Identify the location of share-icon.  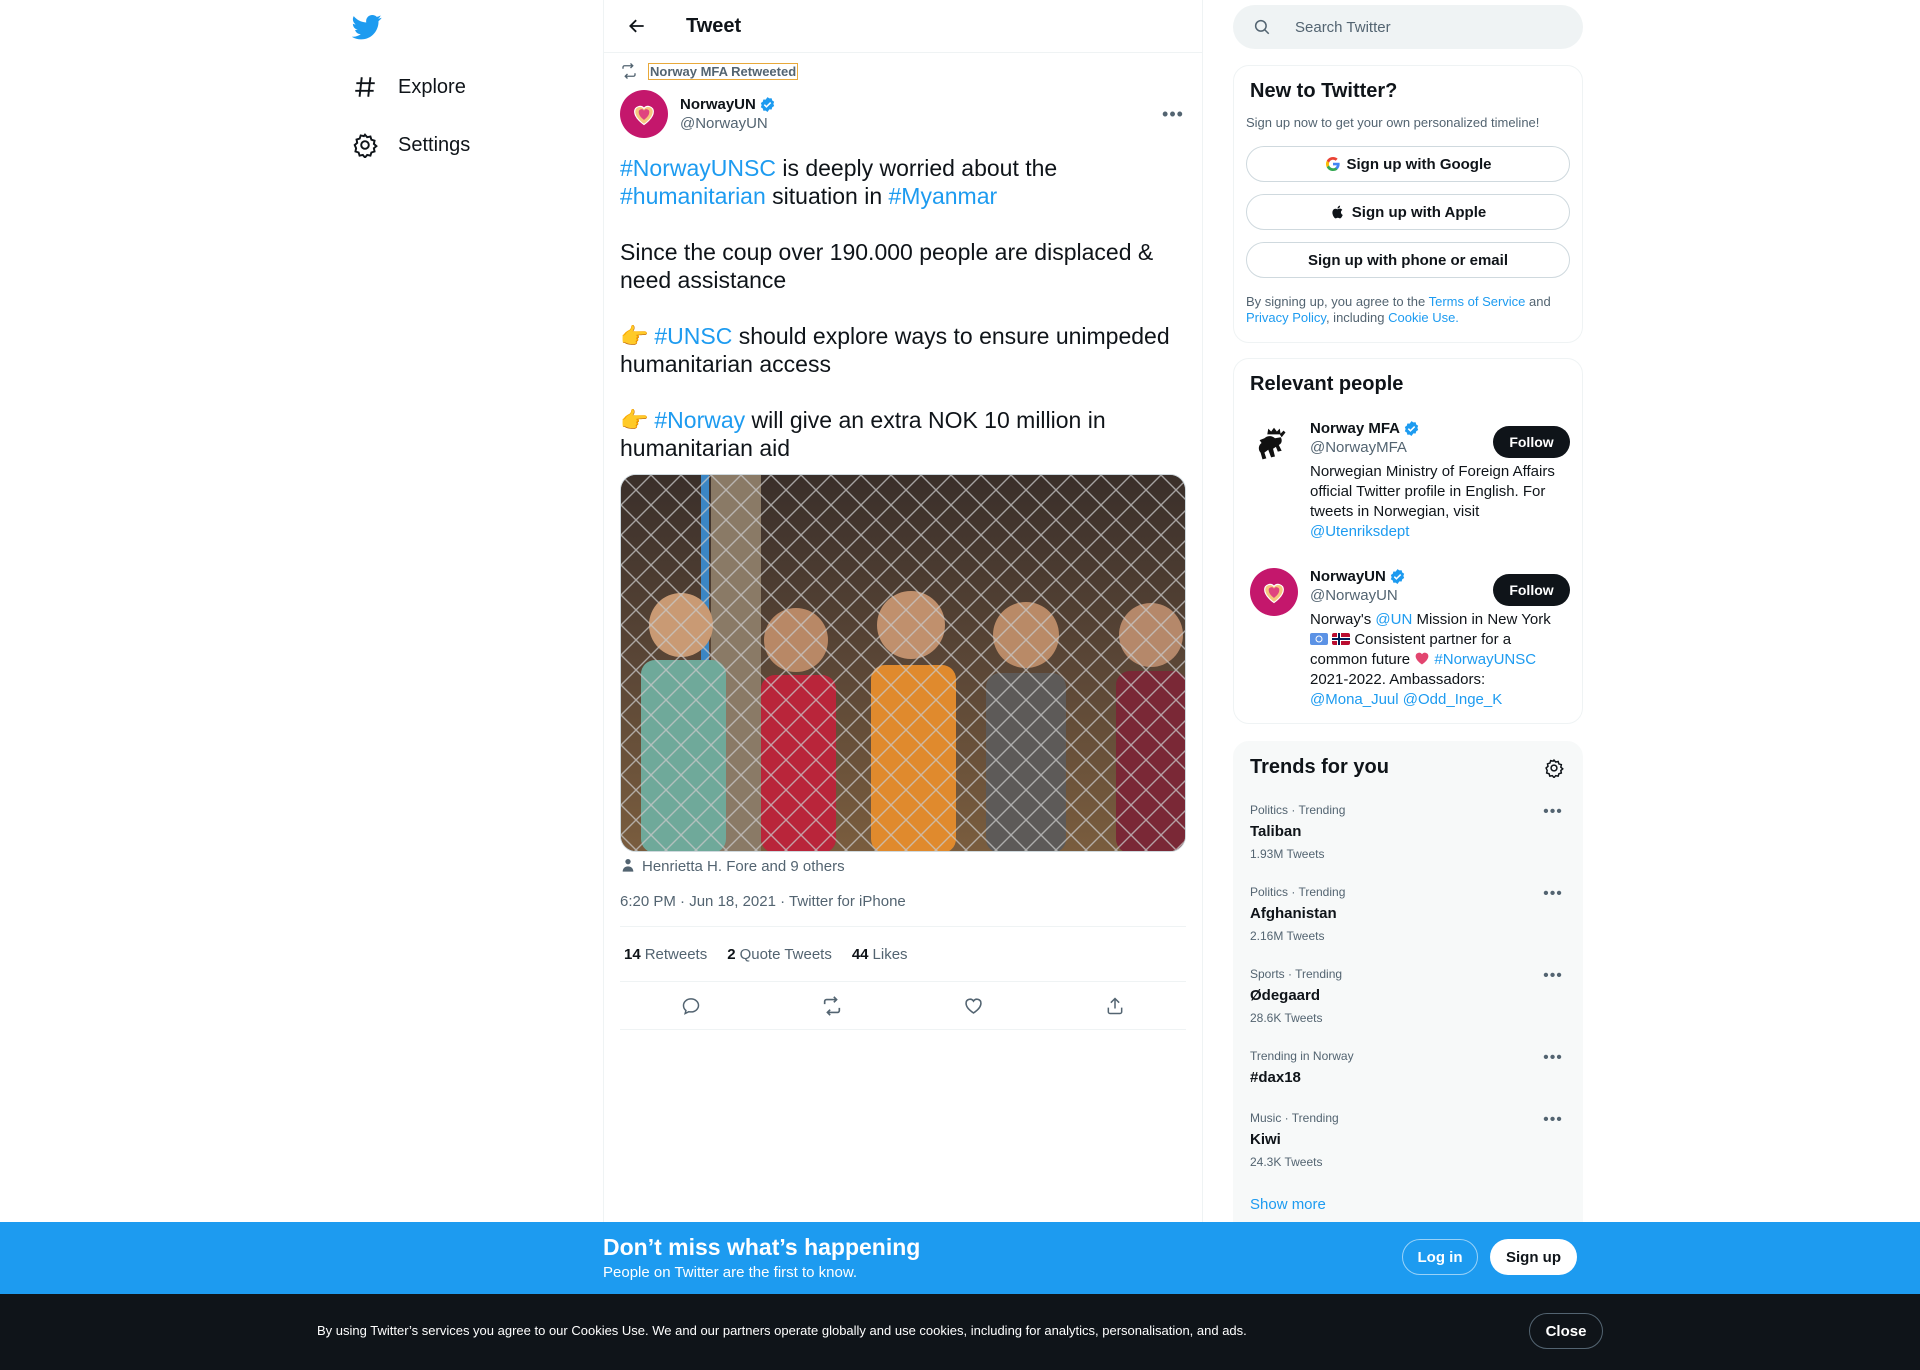
(1115, 1006).